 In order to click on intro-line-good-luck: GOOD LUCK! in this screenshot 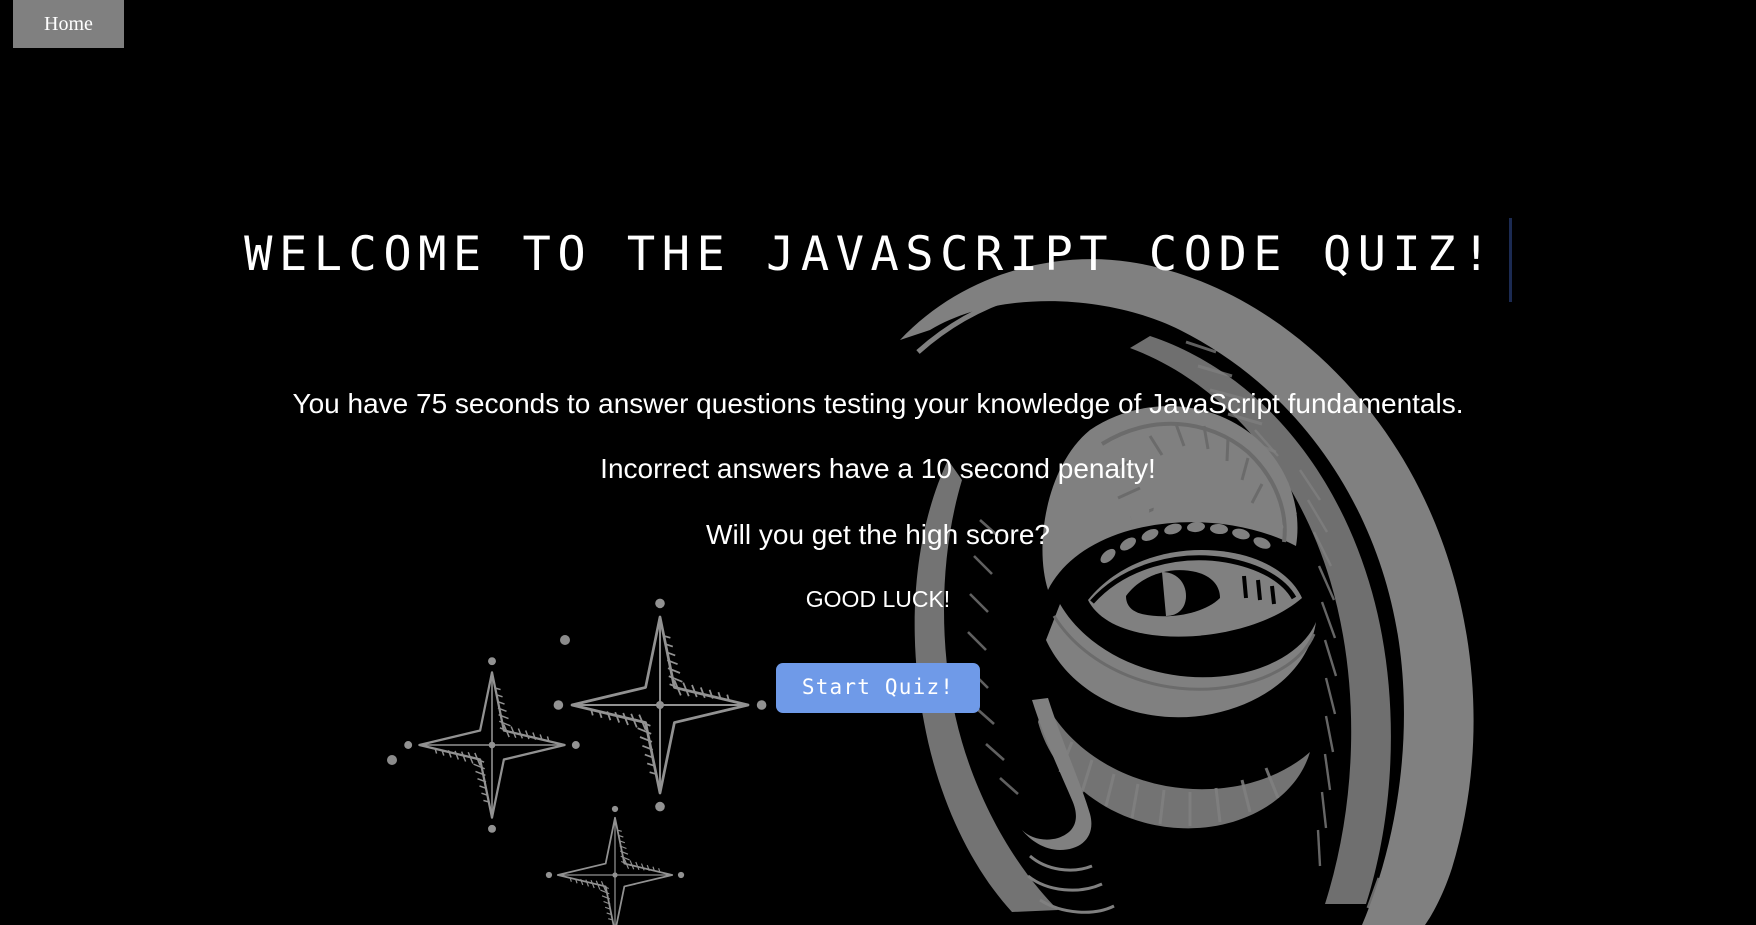, I will do `click(878, 599)`.